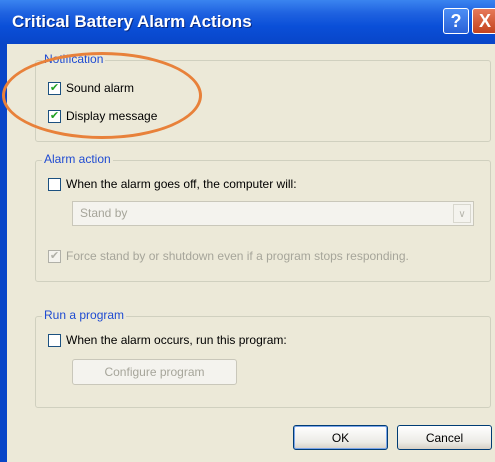 The height and width of the screenshot is (462, 495). I want to click on sound-alarm-label: Sound alarm, so click(100, 88).